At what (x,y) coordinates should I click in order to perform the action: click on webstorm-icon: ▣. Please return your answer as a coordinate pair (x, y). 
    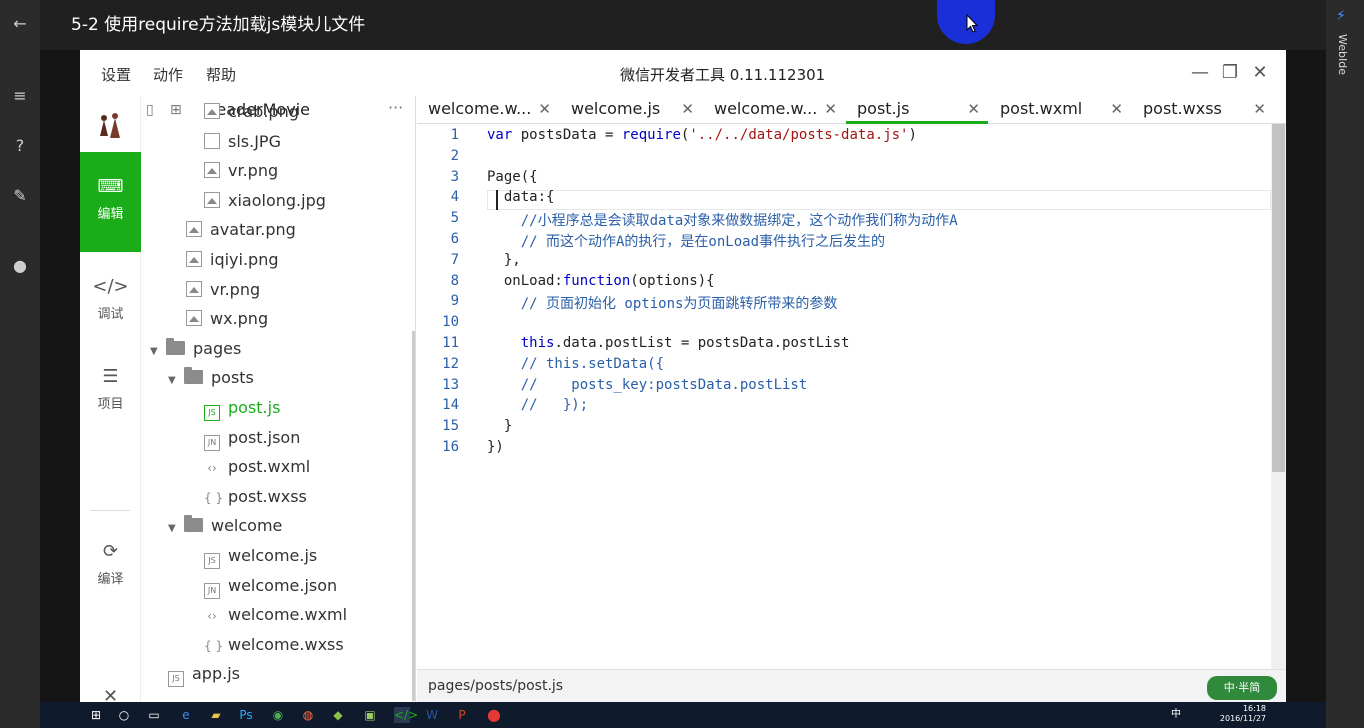
    Looking at the image, I should click on (370, 715).